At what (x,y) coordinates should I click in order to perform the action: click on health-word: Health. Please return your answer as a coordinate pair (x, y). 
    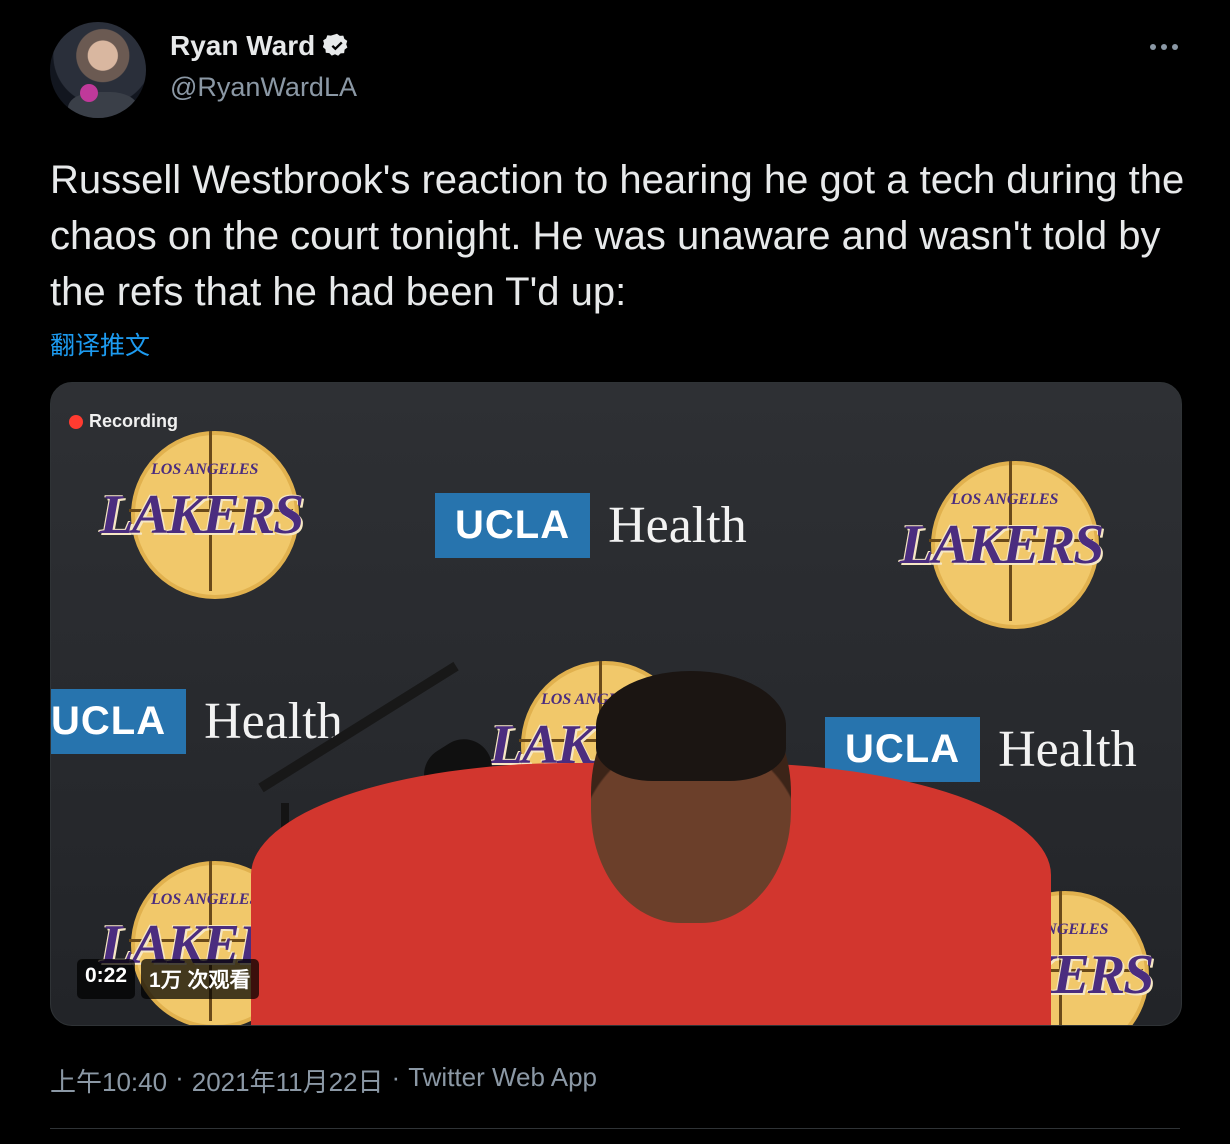
    Looking at the image, I should click on (677, 525).